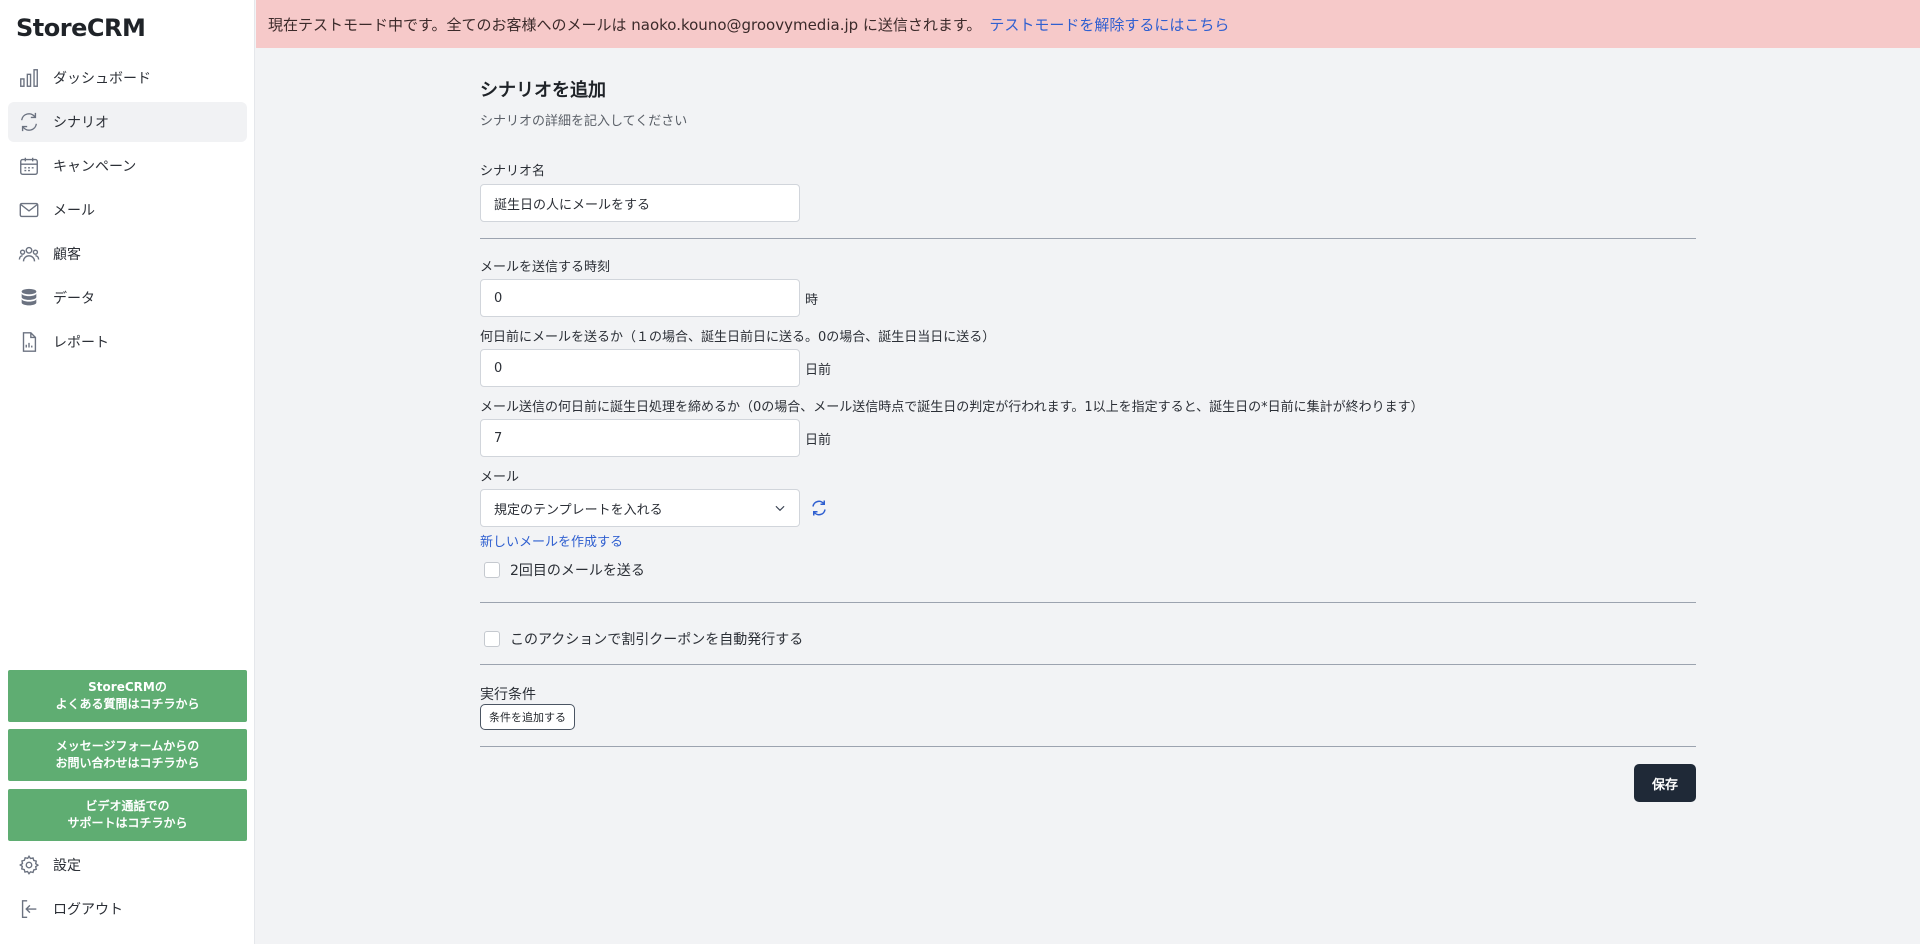 This screenshot has height=944, width=1920. What do you see at coordinates (29, 909) in the screenshot?
I see `logout-icon` at bounding box center [29, 909].